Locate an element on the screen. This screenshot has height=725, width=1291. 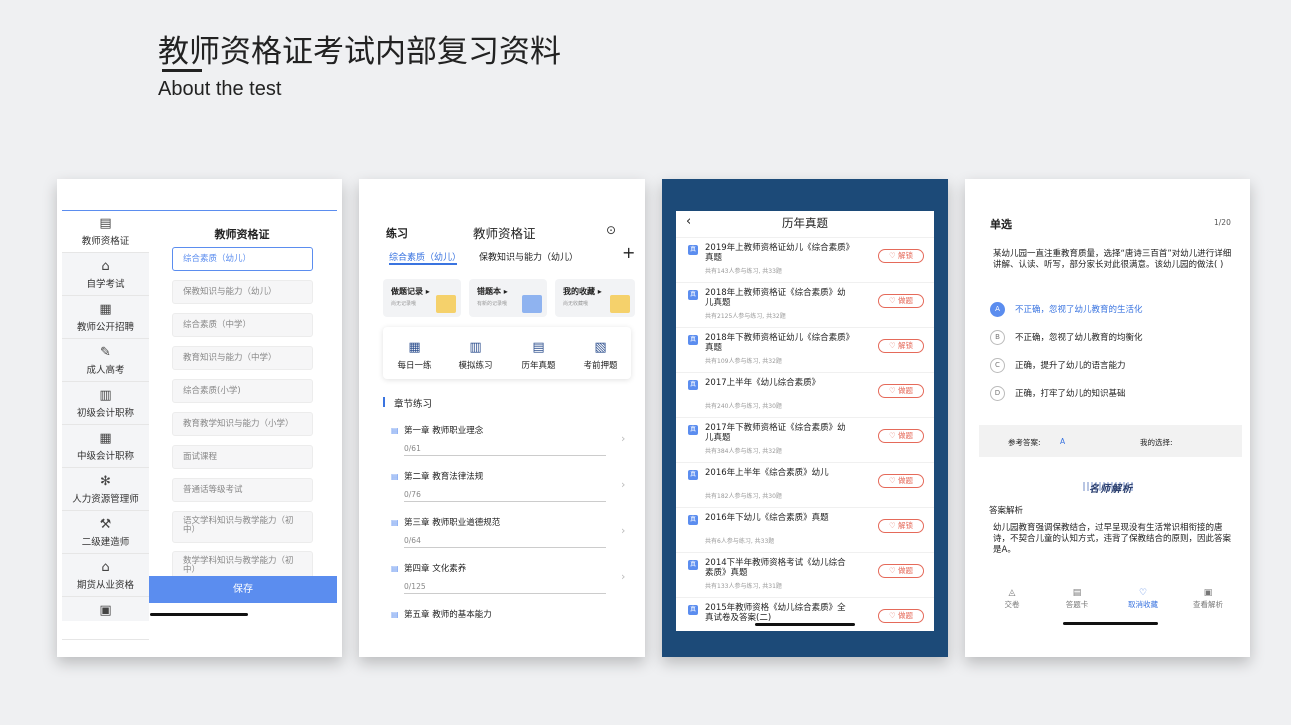
answer-sheet-icon: ▤ is located at coordinates (1077, 593).